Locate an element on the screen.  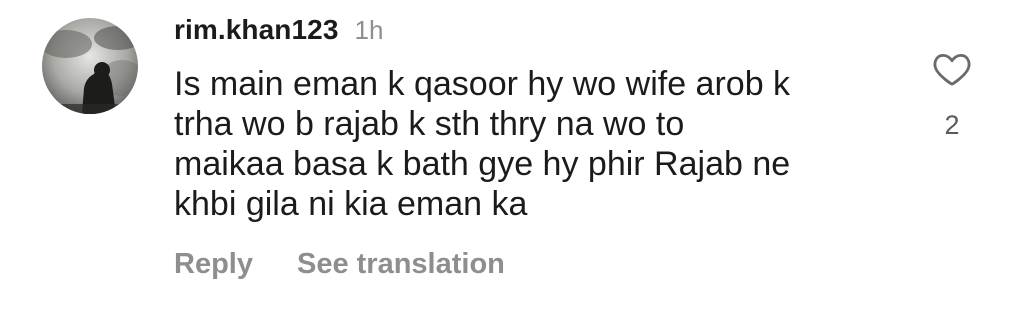
comment-text-line: trha wo b rajab k sth thry na wo to is located at coordinates (429, 124).